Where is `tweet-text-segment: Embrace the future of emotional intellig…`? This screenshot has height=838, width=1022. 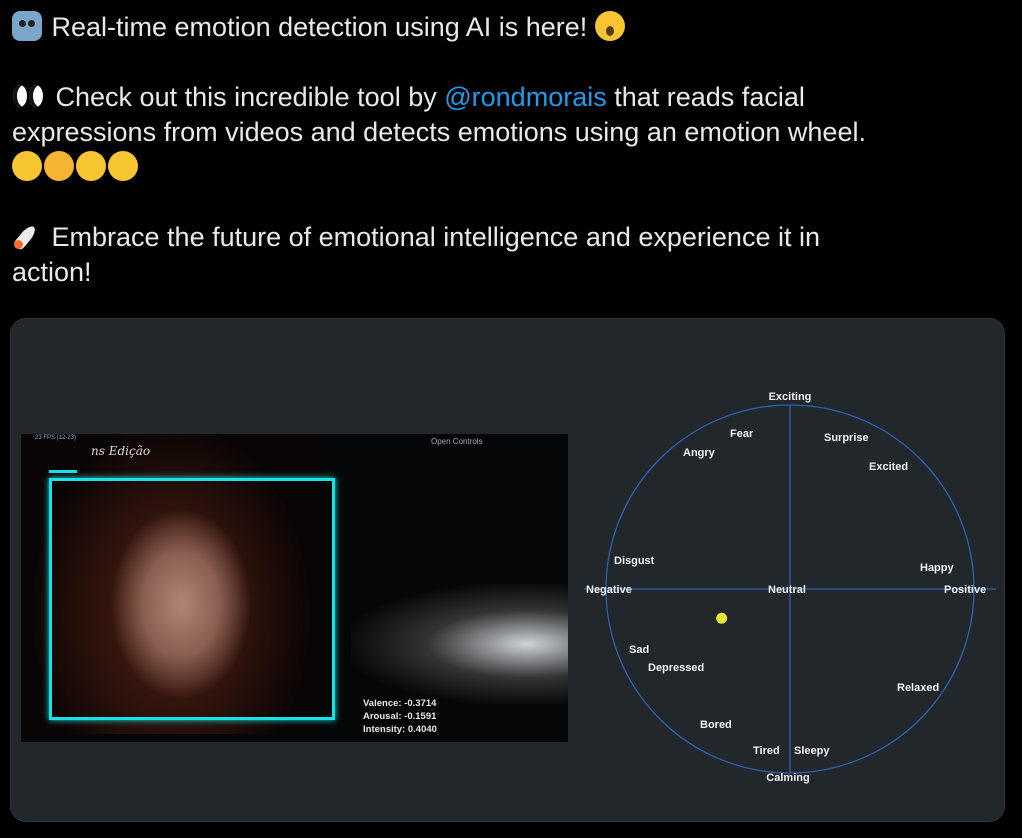
tweet-text-segment: Embrace the future of emotional intellig… is located at coordinates (435, 237).